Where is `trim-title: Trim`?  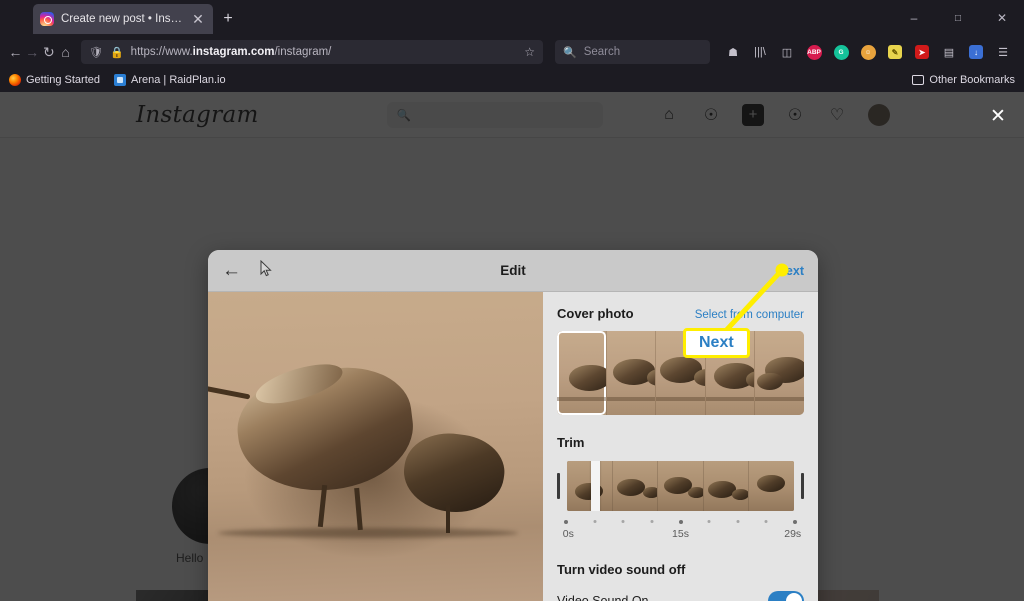
trim-title: Trim is located at coordinates (571, 442).